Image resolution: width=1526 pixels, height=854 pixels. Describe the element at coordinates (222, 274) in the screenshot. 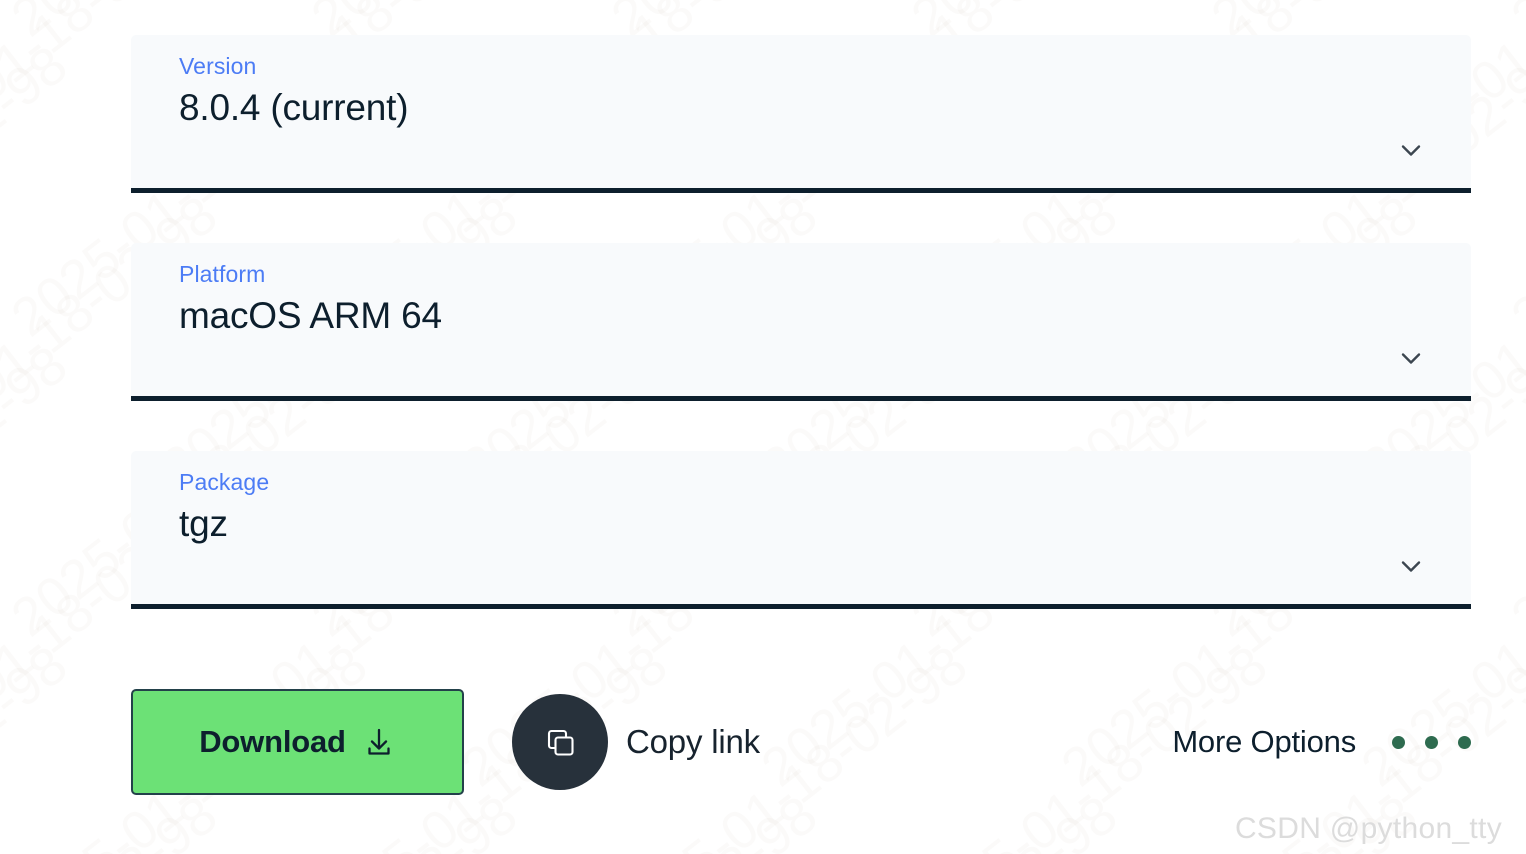

I see `selector-platform-label: Platform` at that location.